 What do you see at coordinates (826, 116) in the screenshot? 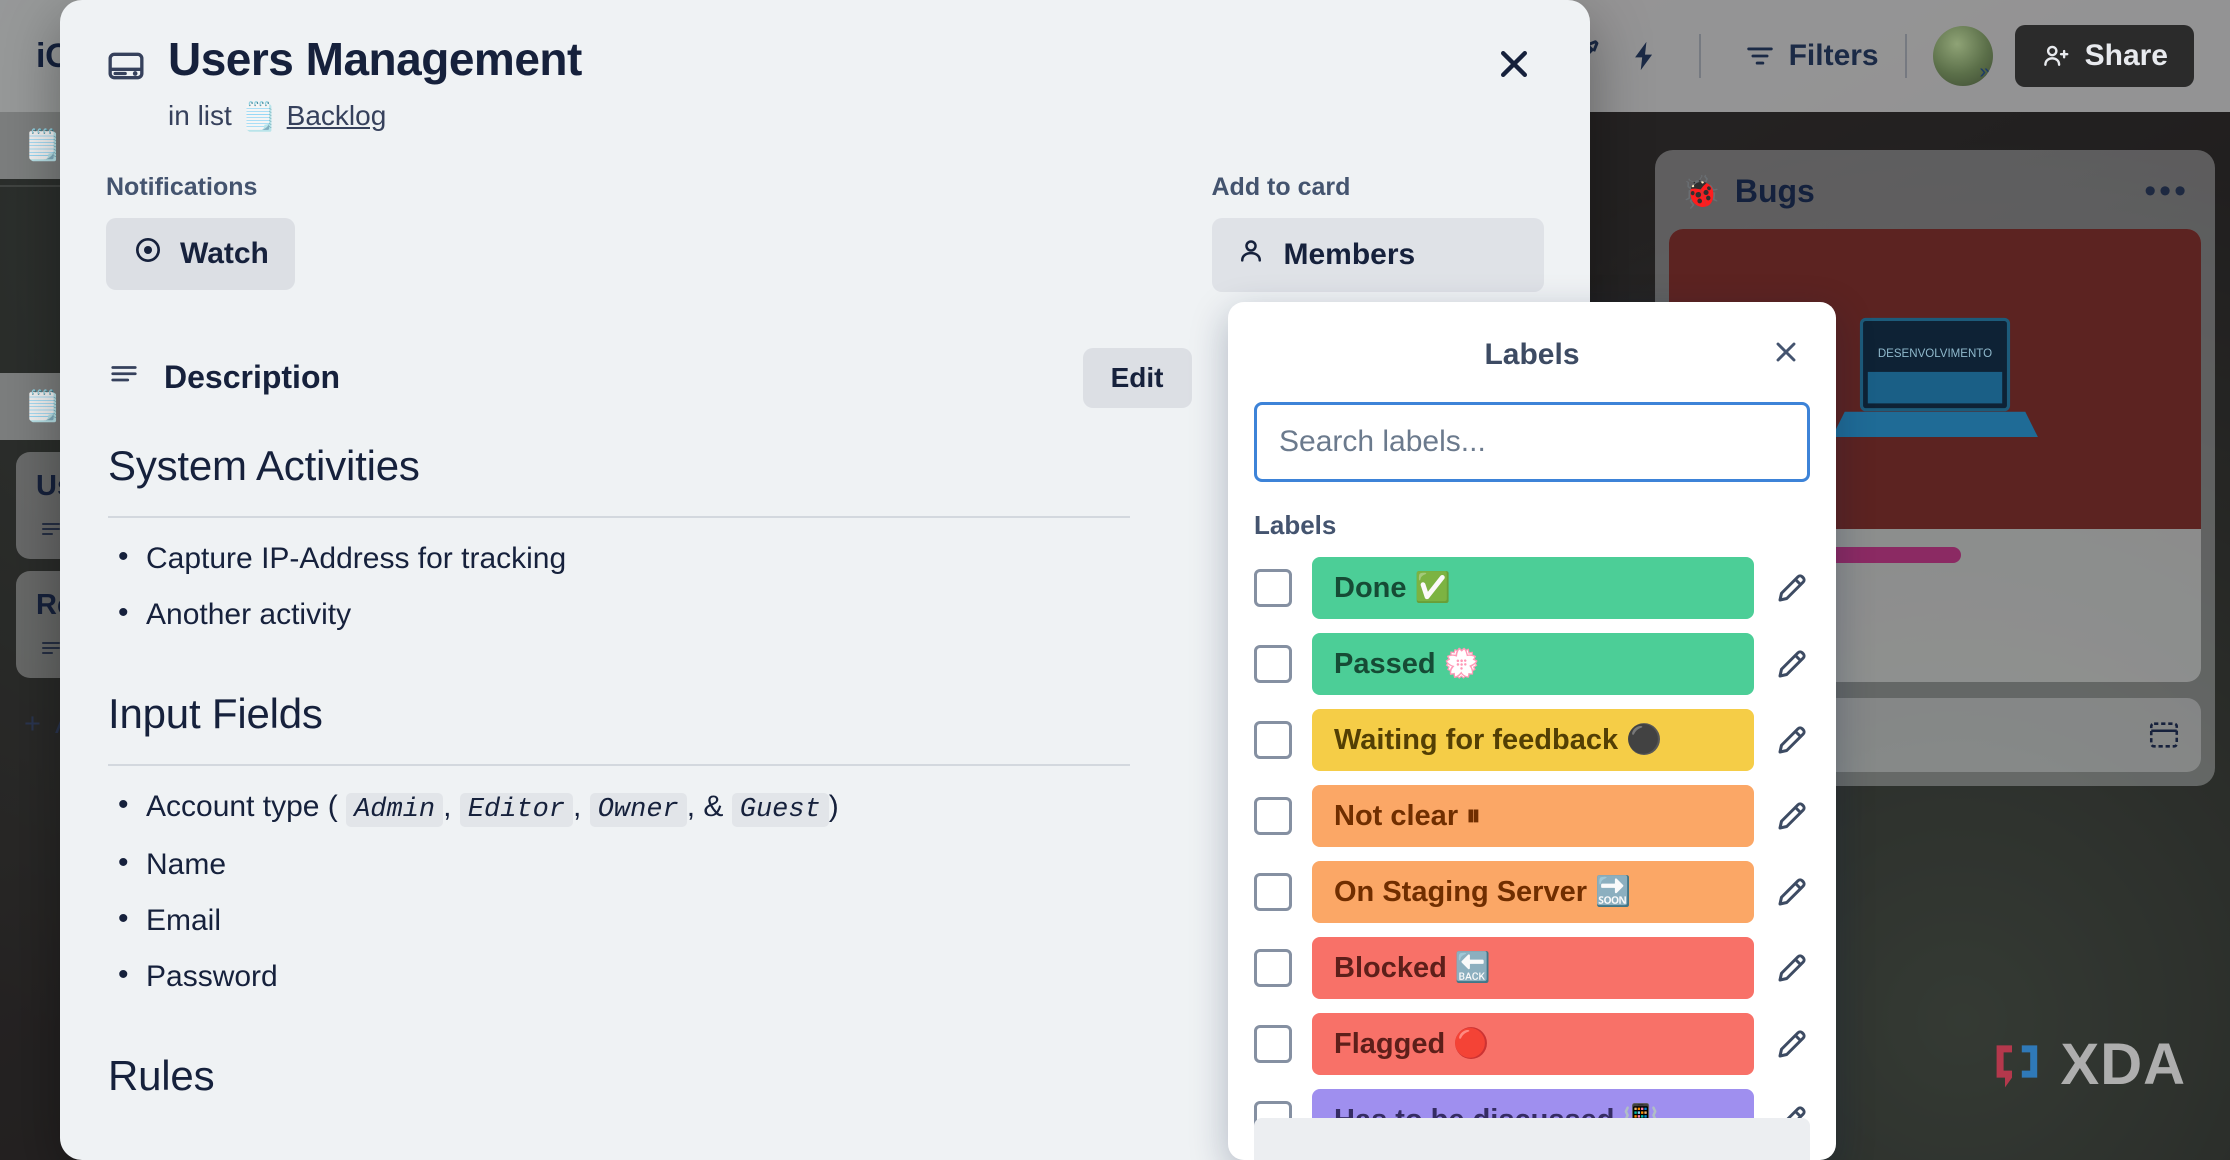
I see `card-breadcrumb: in list 🗒️ Backlog` at bounding box center [826, 116].